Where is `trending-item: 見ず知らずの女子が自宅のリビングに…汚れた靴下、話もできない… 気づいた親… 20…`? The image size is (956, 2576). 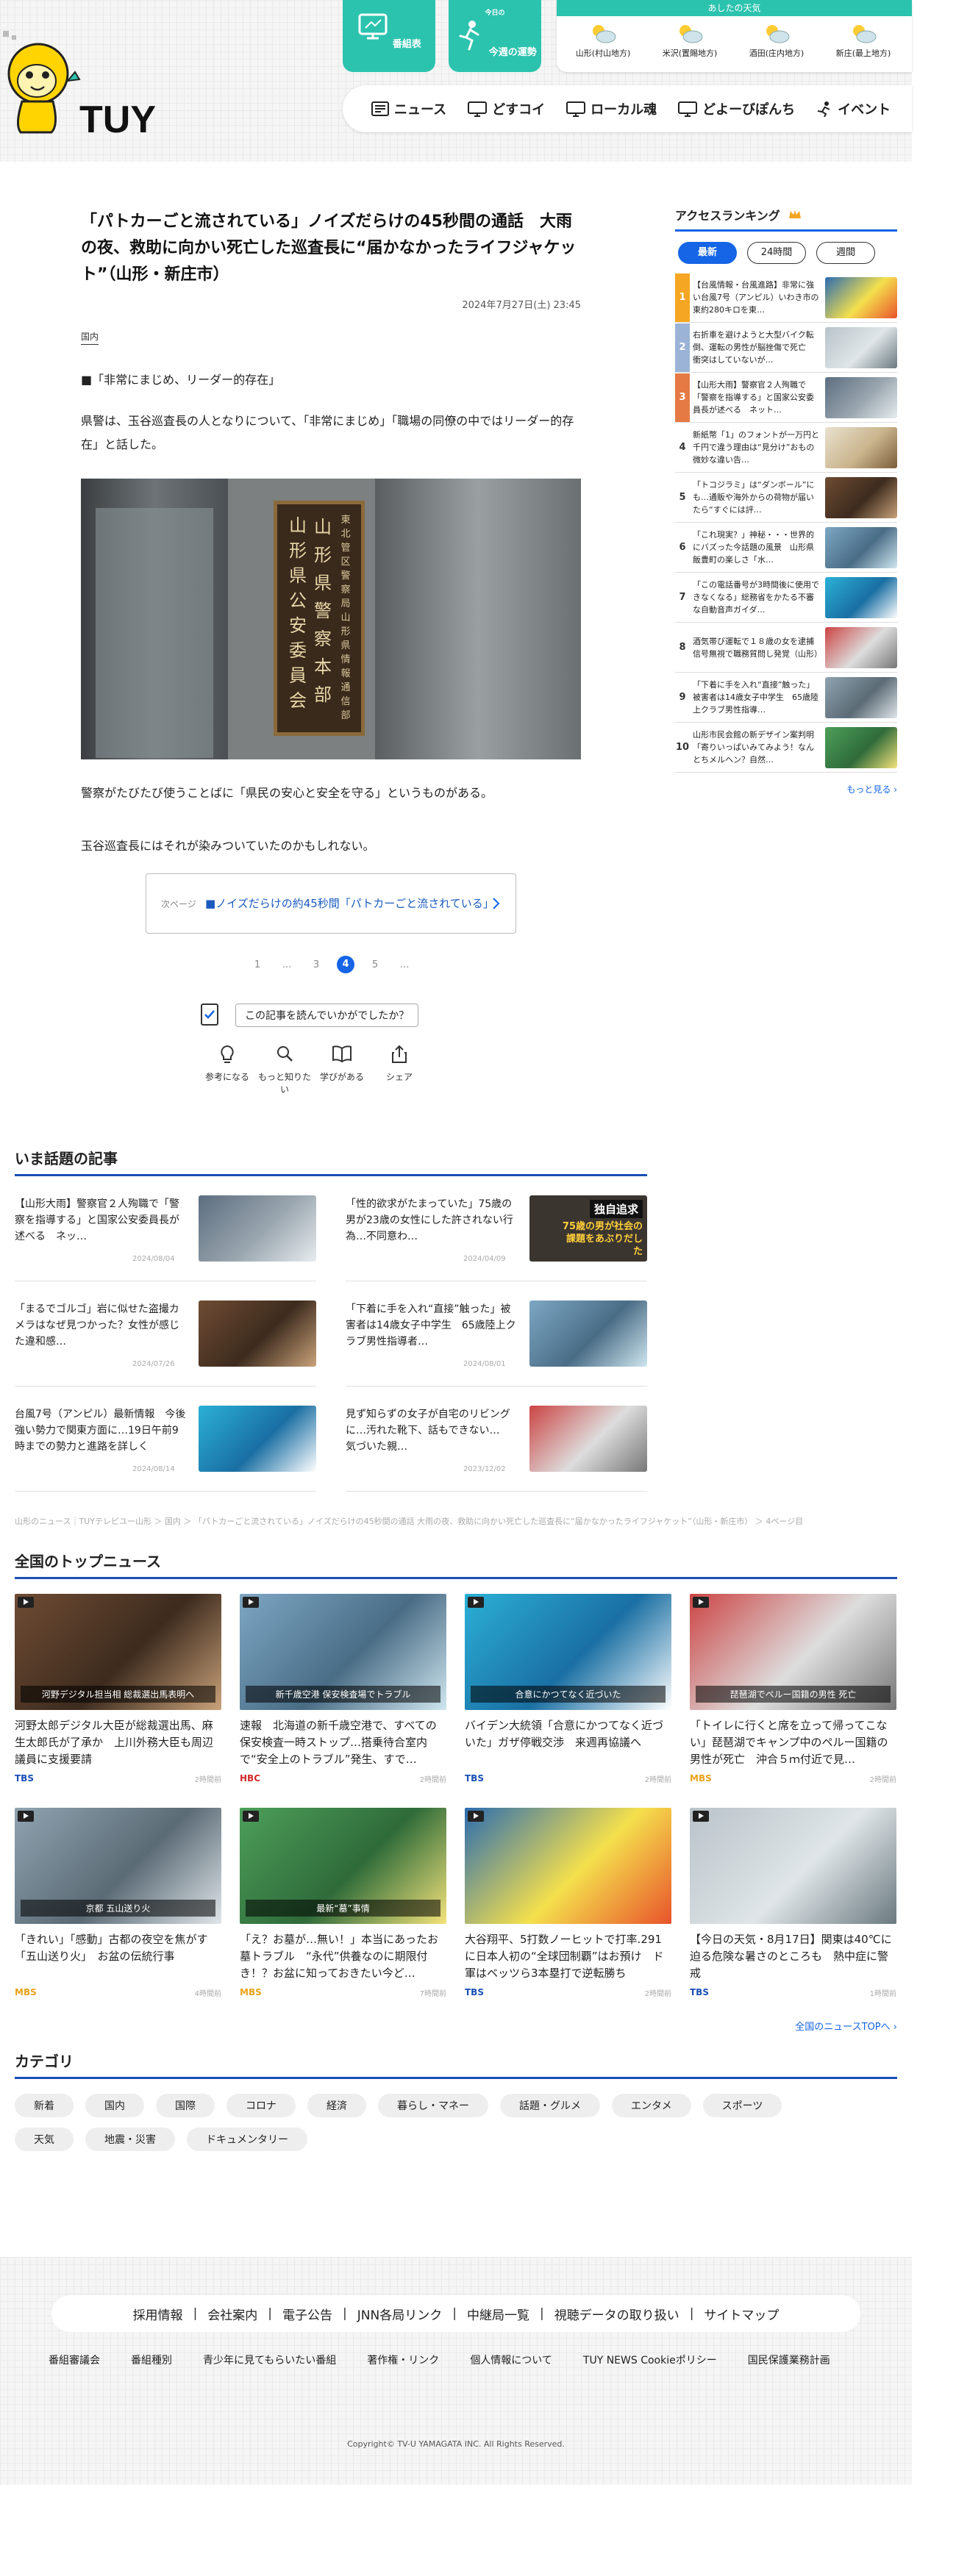 trending-item: 見ず知らずの女子が自宅のリビングに…汚れた靴下、話もできない… 気づいた親… 20… is located at coordinates (496, 1439).